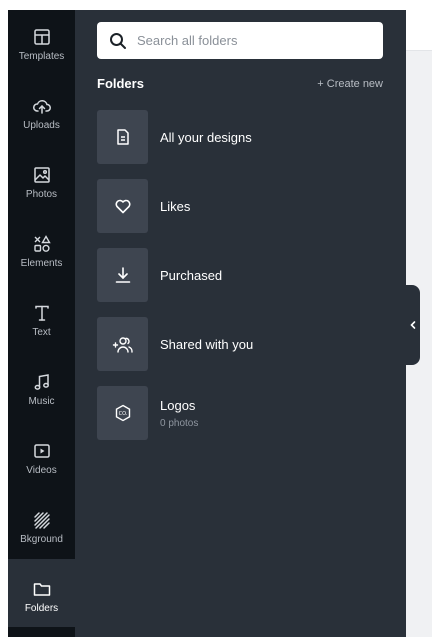 This screenshot has height=637, width=432. I want to click on folder-item-purchased: Purchased, so click(242, 275).